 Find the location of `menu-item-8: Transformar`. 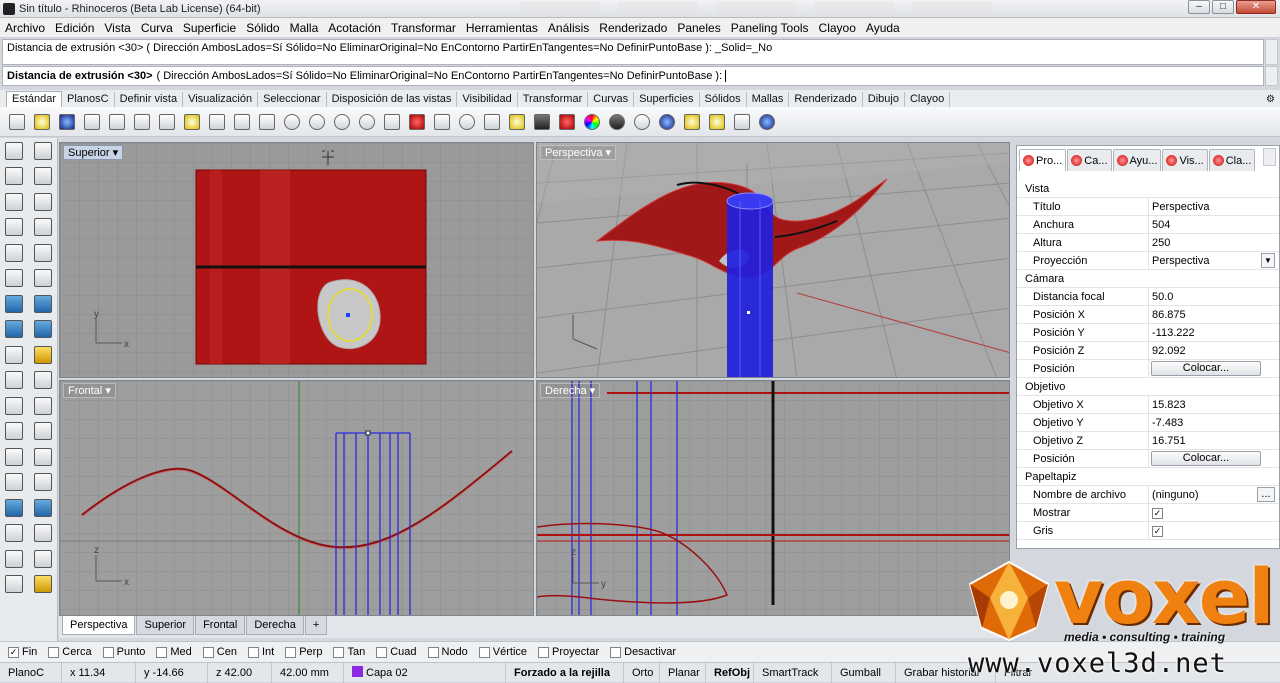

menu-item-8: Transformar is located at coordinates (423, 28).